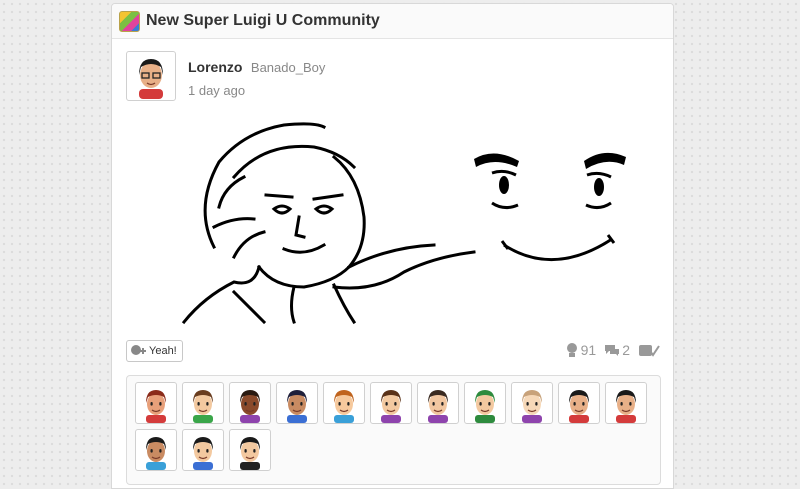  I want to click on played-indicator, so click(650, 350).